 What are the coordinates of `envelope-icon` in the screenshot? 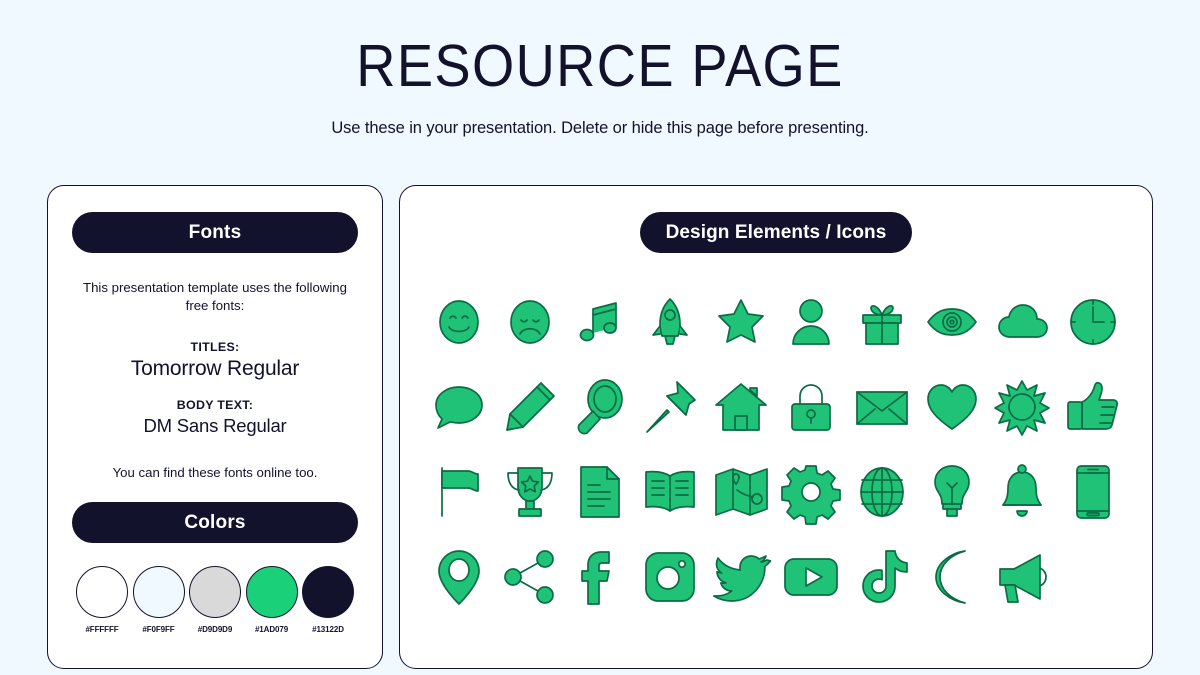 It's located at (882, 407).